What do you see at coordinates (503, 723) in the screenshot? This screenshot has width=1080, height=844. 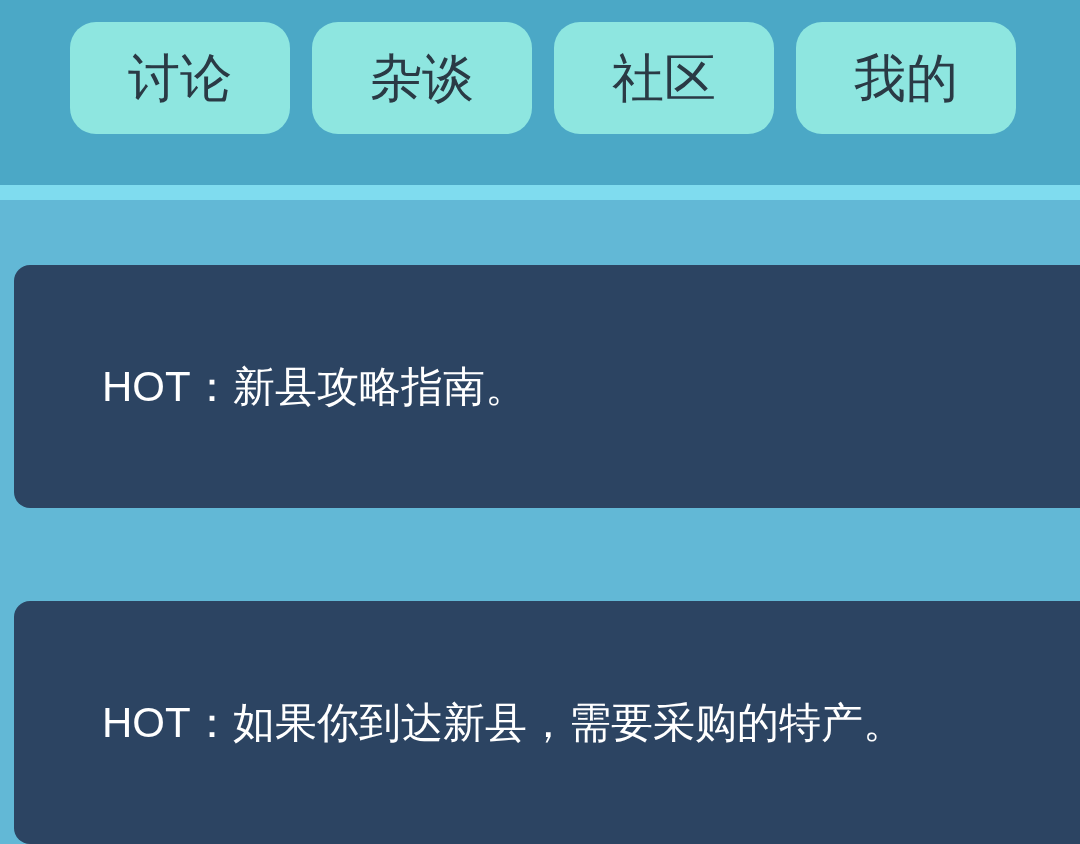 I see `post-title: HOT：如果你到达新县，需要采购的特产。` at bounding box center [503, 723].